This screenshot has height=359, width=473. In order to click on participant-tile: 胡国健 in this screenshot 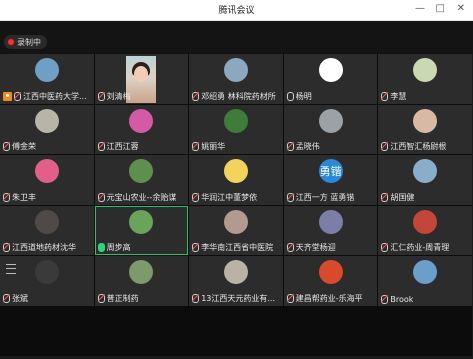, I will do `click(425, 180)`.